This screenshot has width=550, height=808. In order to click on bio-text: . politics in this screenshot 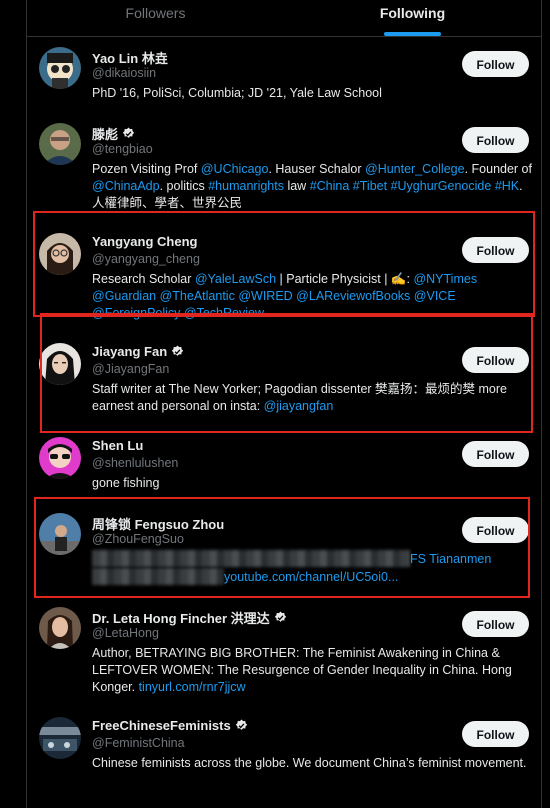, I will do `click(184, 186)`.